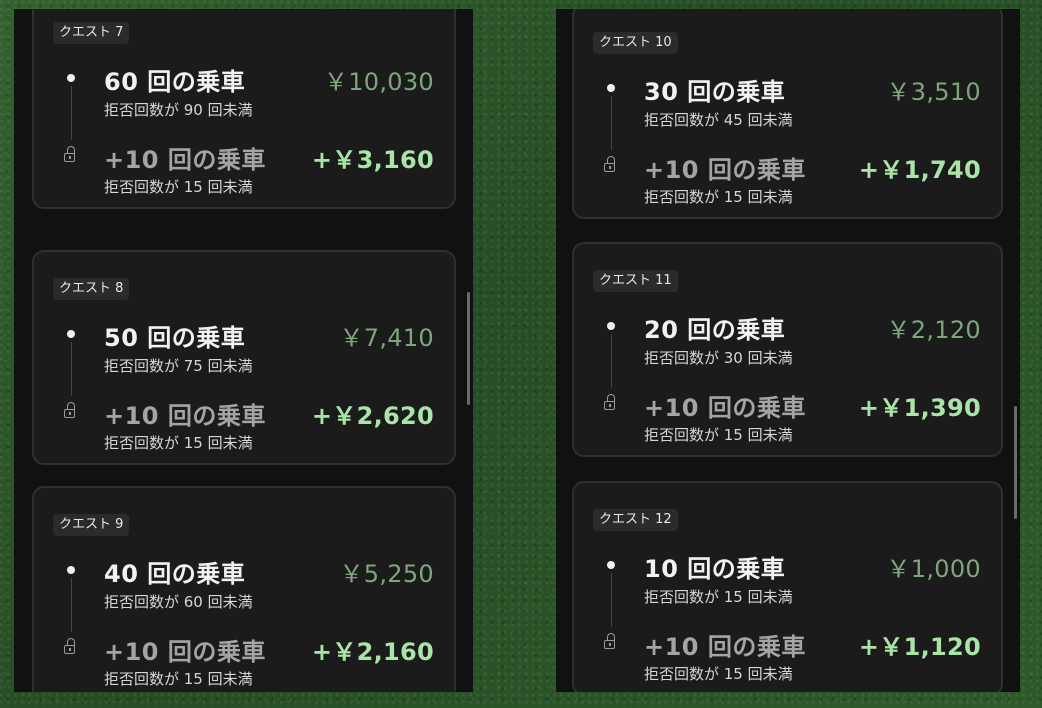 The height and width of the screenshot is (708, 1042). Describe the element at coordinates (175, 338) in the screenshot. I see `quest-goal-title: 50 回の乗車` at that location.